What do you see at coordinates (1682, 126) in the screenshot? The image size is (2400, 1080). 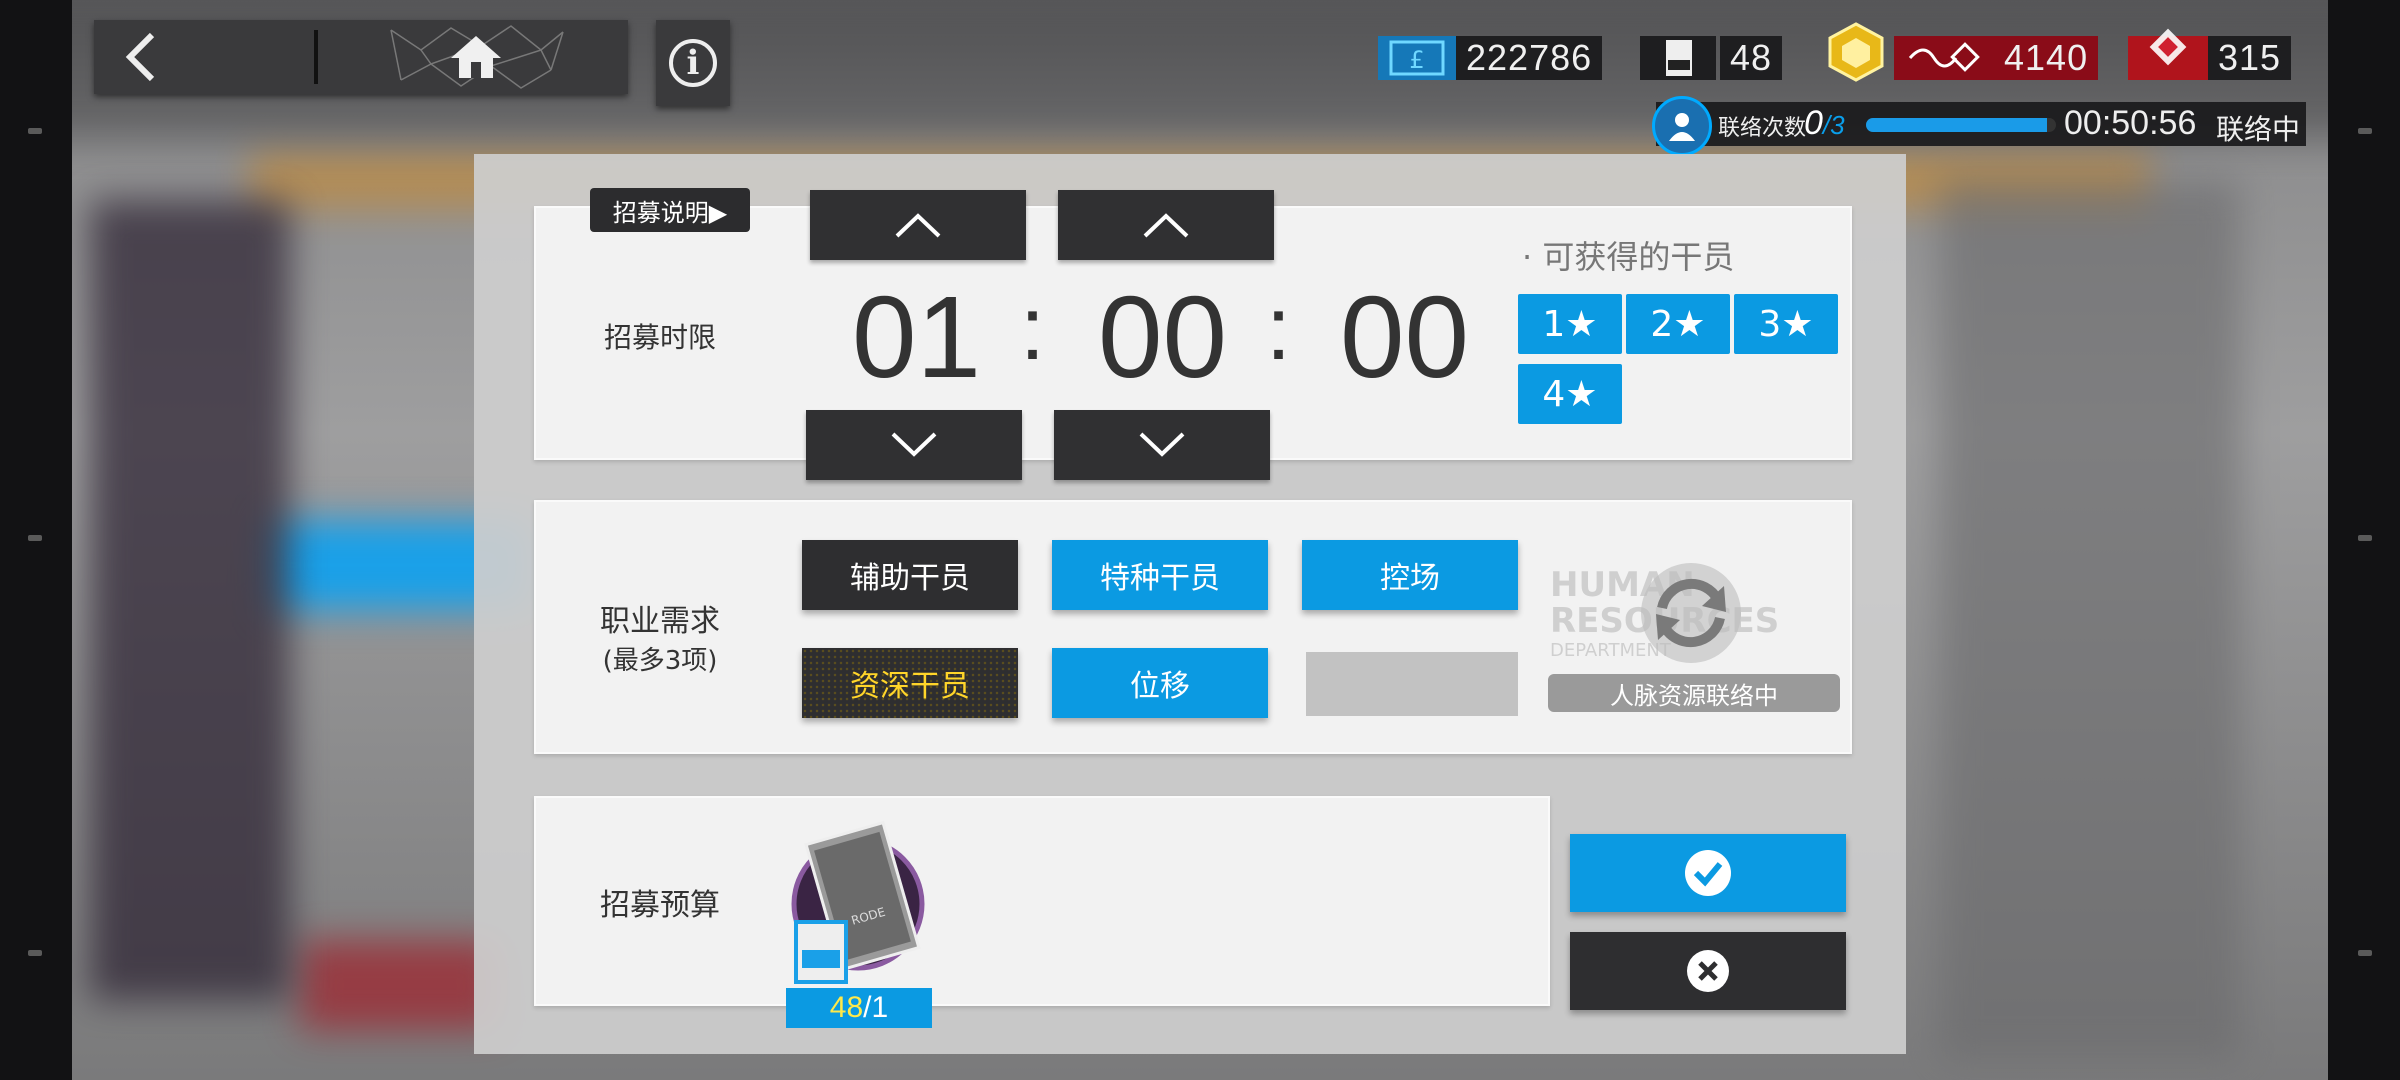 I see `contact-avatar-icon` at bounding box center [1682, 126].